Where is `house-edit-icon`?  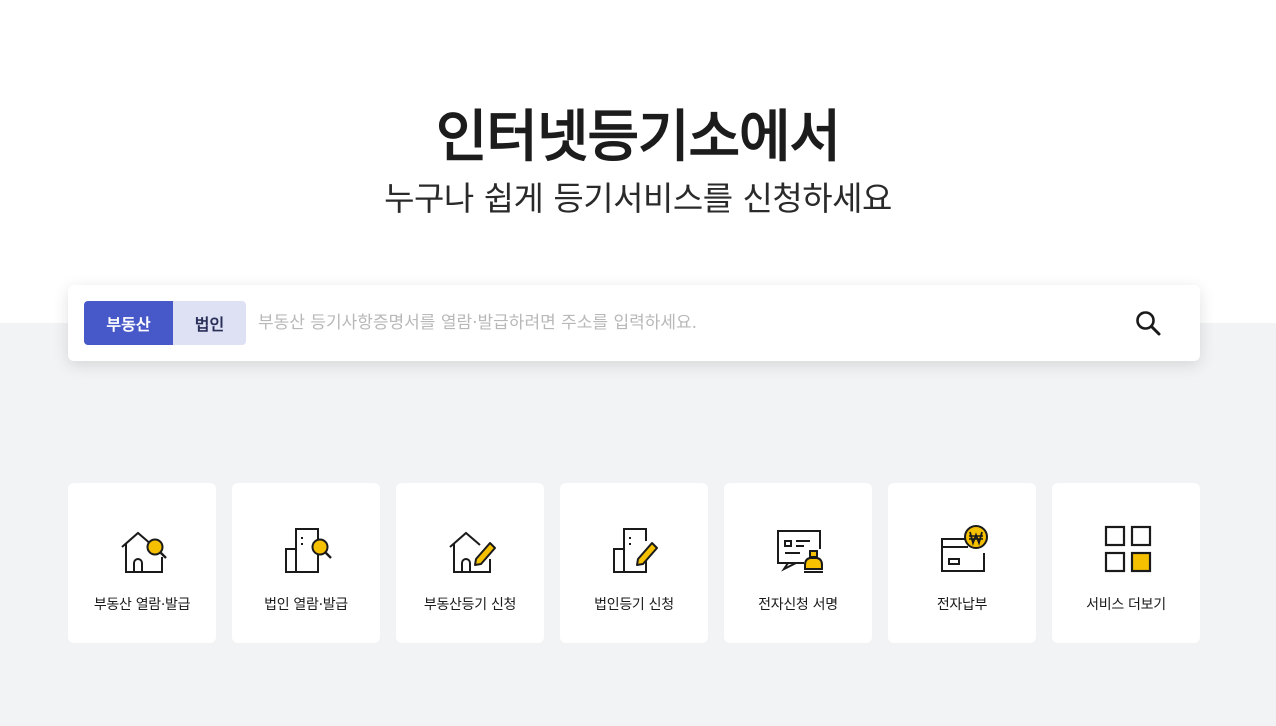
house-edit-icon is located at coordinates (472, 552).